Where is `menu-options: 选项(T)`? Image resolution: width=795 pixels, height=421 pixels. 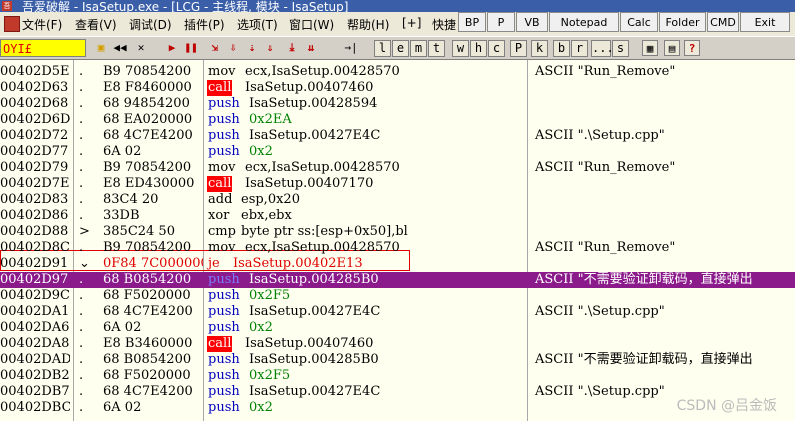
menu-options: 选项(T) is located at coordinates (257, 24).